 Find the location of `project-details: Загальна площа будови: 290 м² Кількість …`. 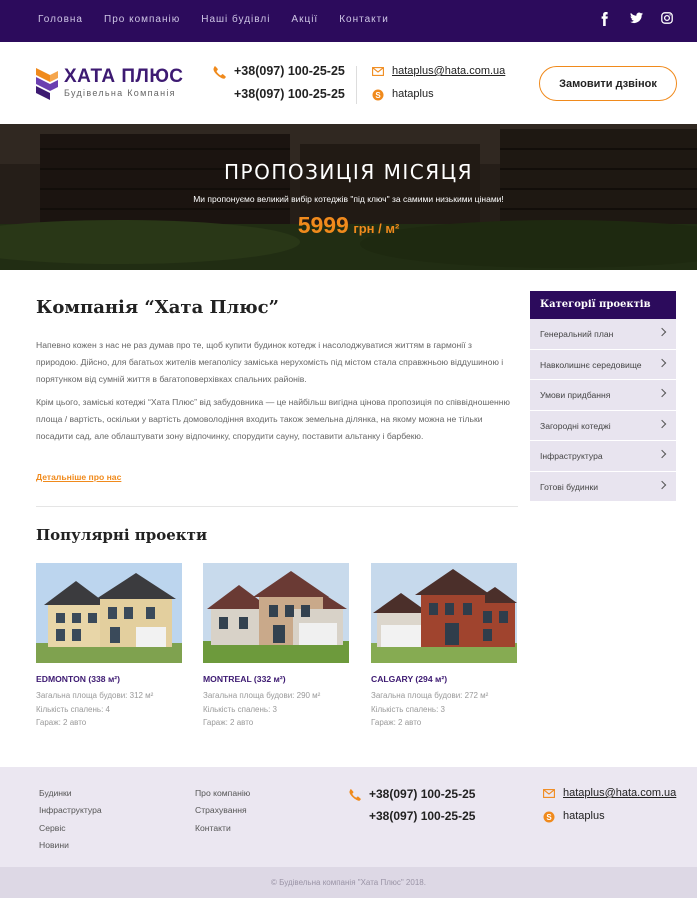

project-details: Загальна площа будови: 290 м² Кількість … is located at coordinates (276, 709).